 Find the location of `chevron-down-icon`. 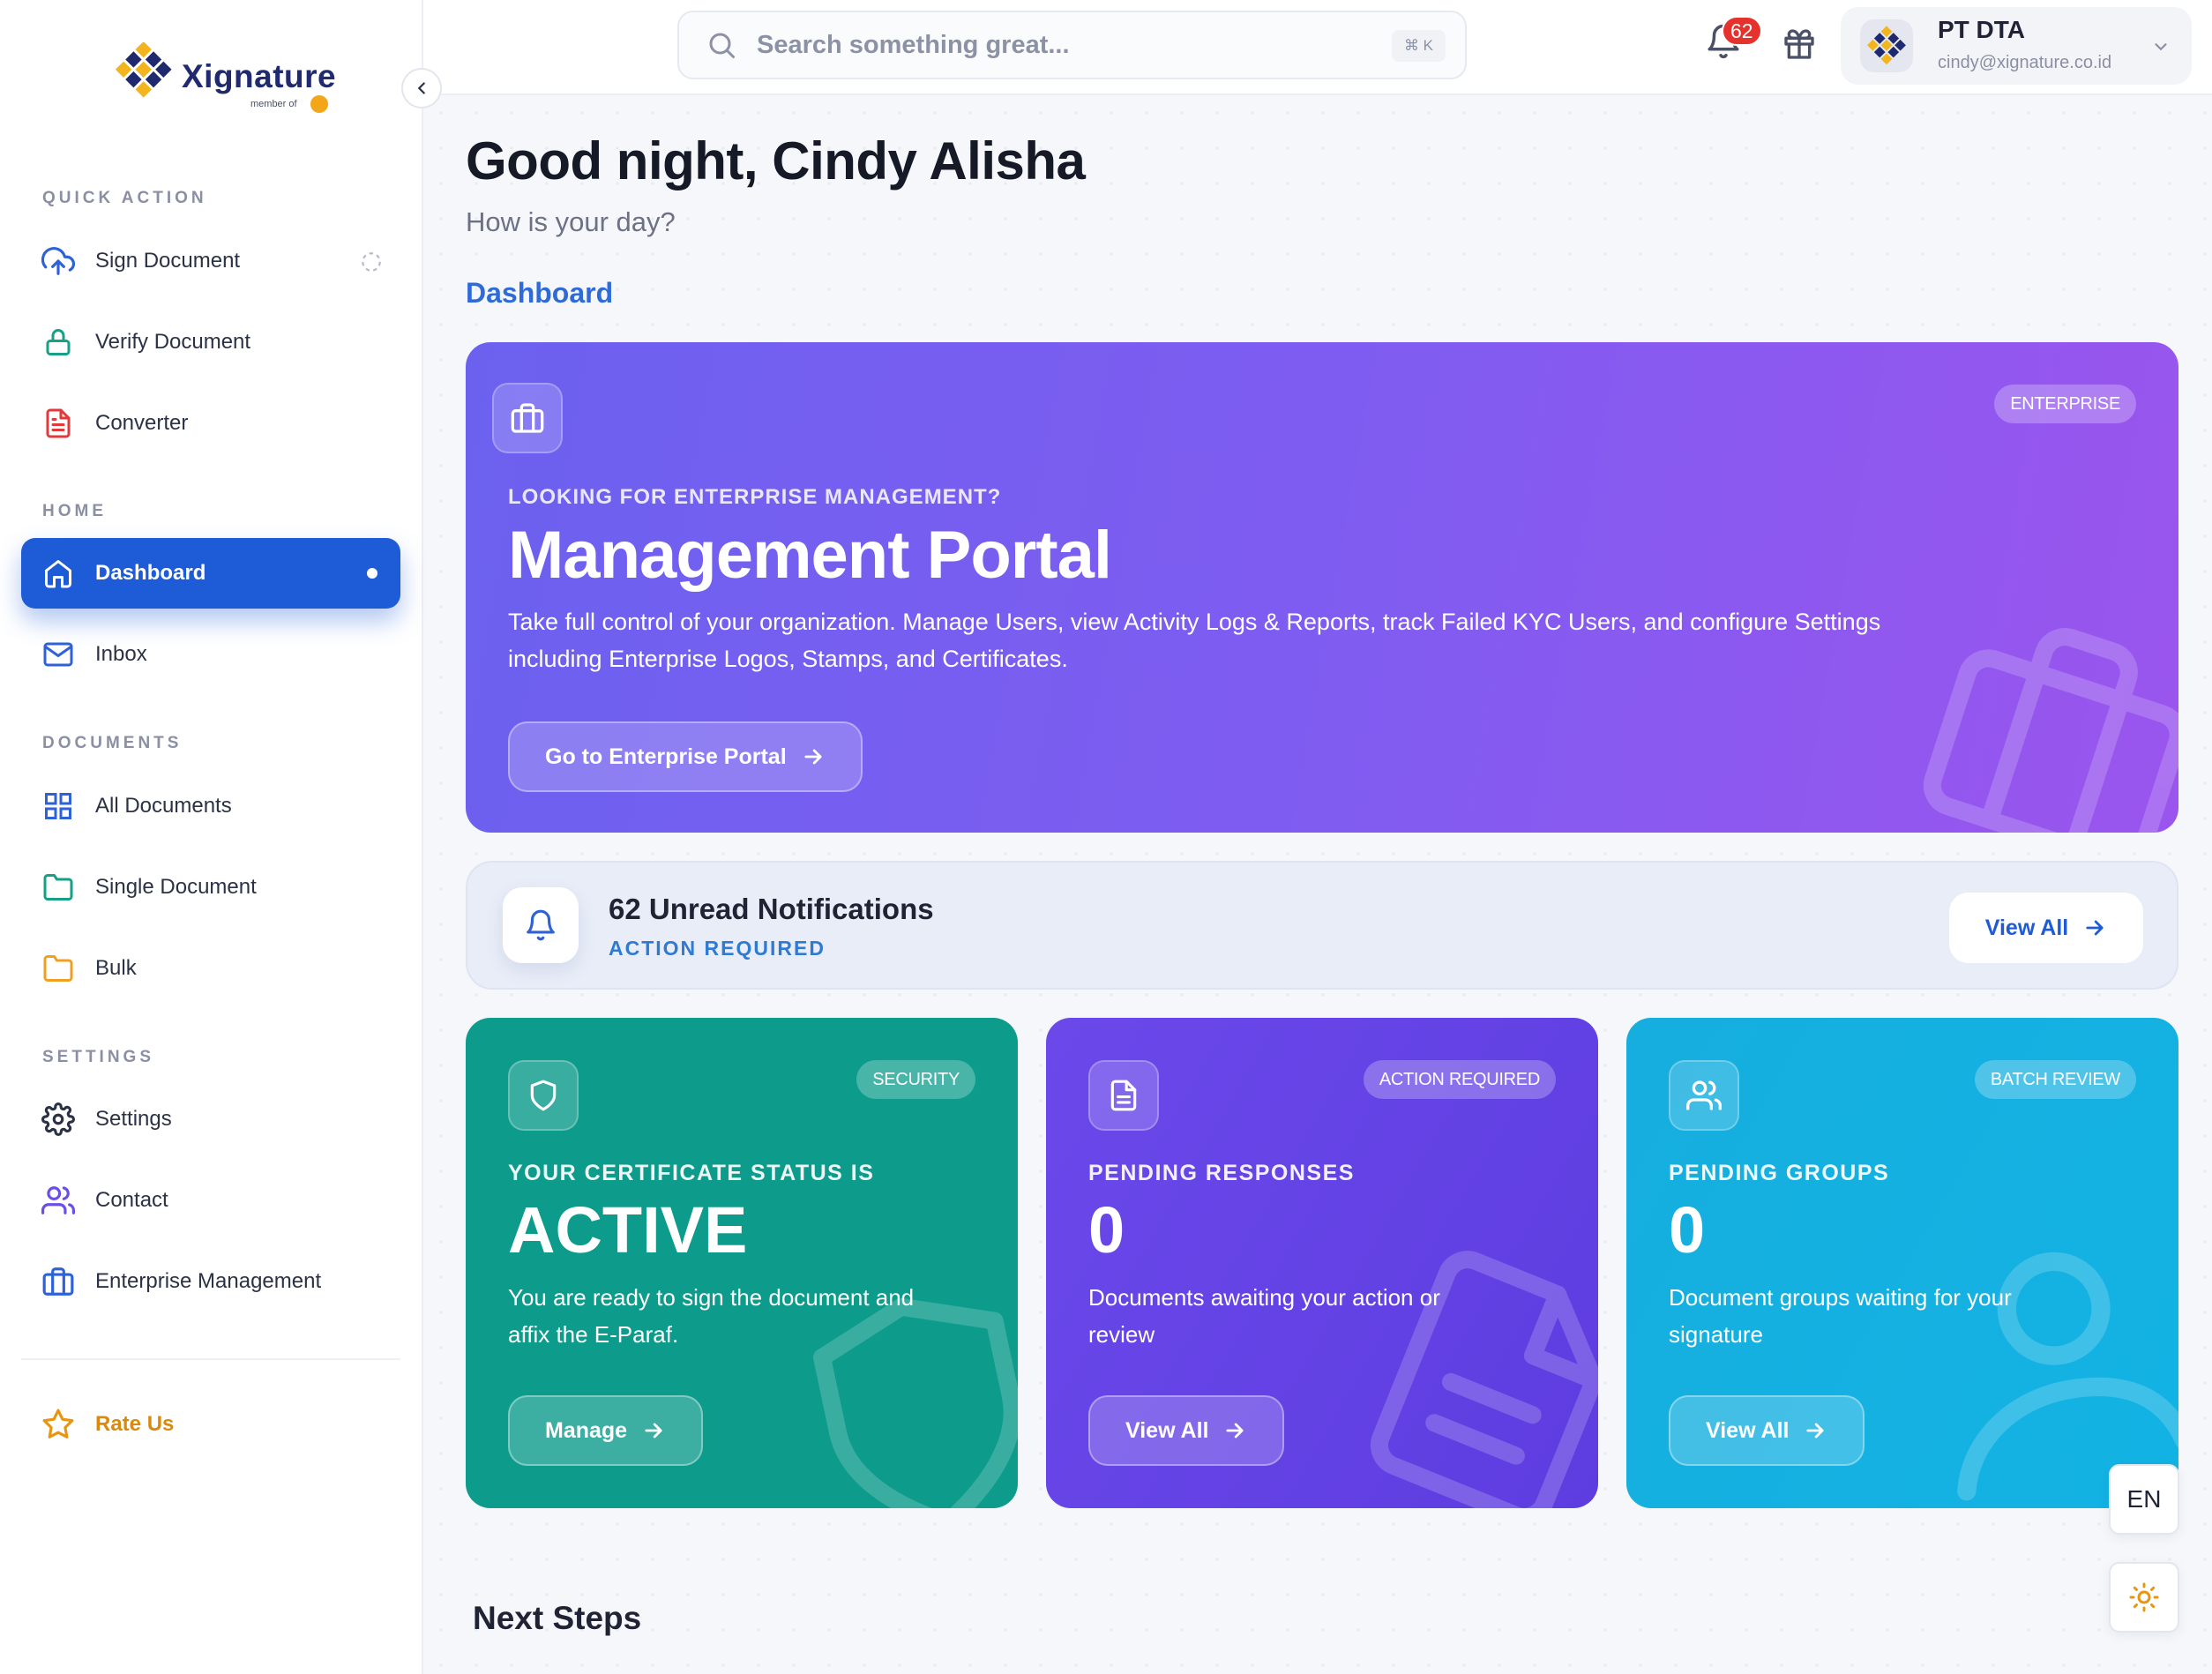

chevron-down-icon is located at coordinates (2161, 49).